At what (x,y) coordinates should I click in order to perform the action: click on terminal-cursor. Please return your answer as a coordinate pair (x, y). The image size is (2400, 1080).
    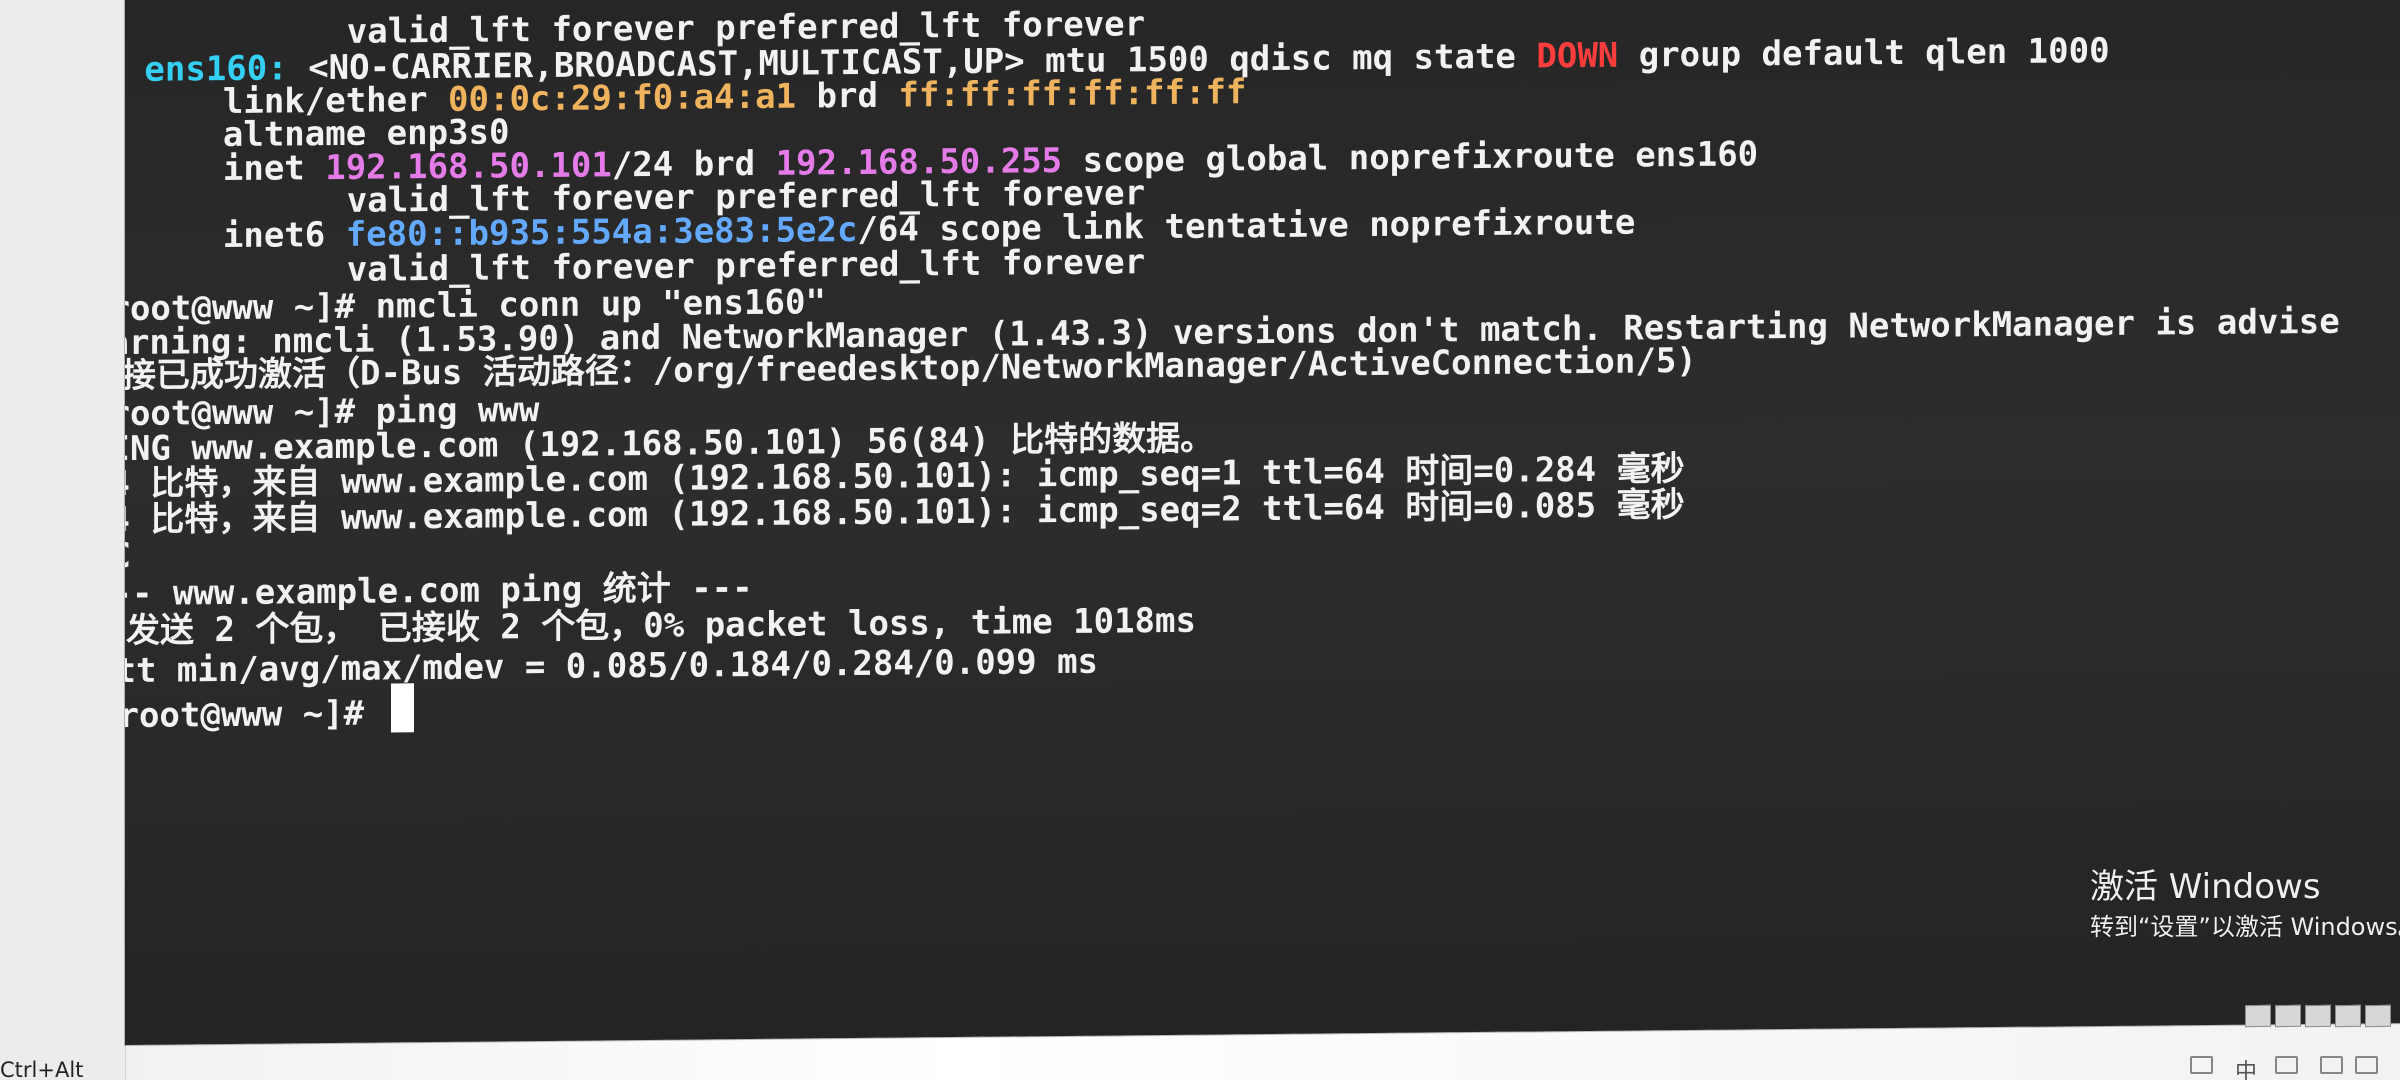
    Looking at the image, I should click on (402, 708).